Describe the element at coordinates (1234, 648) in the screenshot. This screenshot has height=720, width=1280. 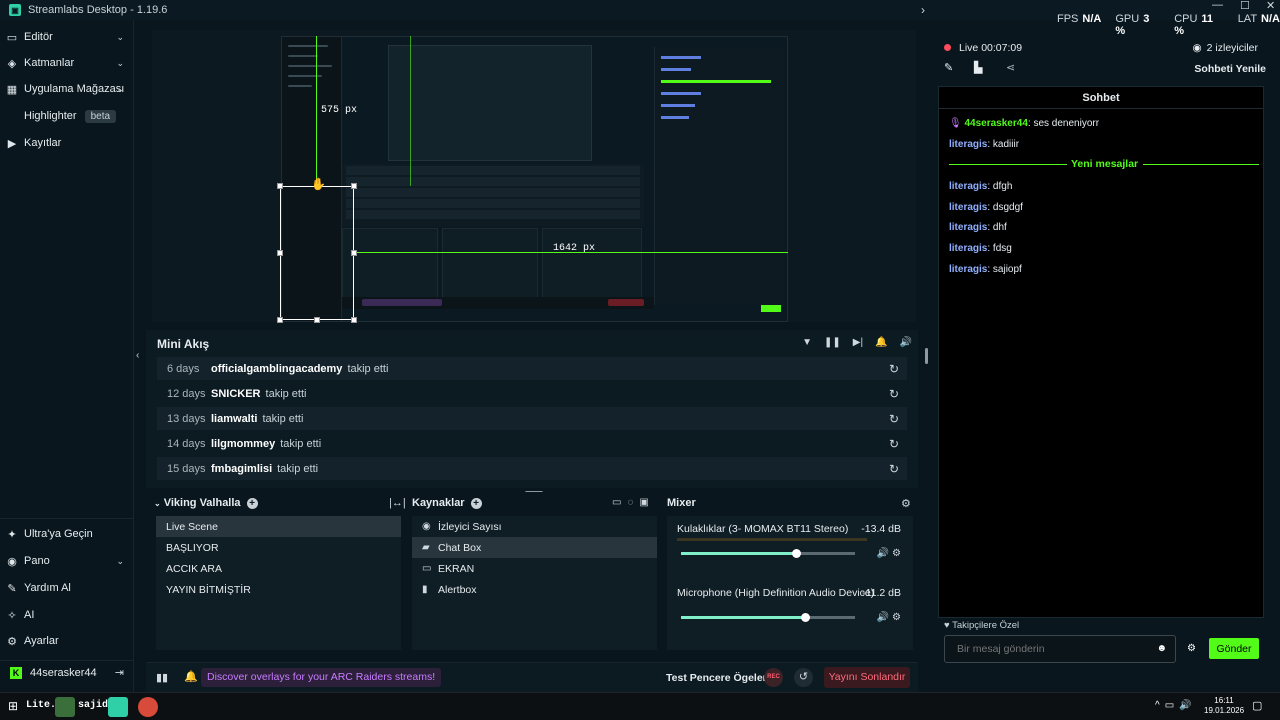
I see `send-button: Gönder` at that location.